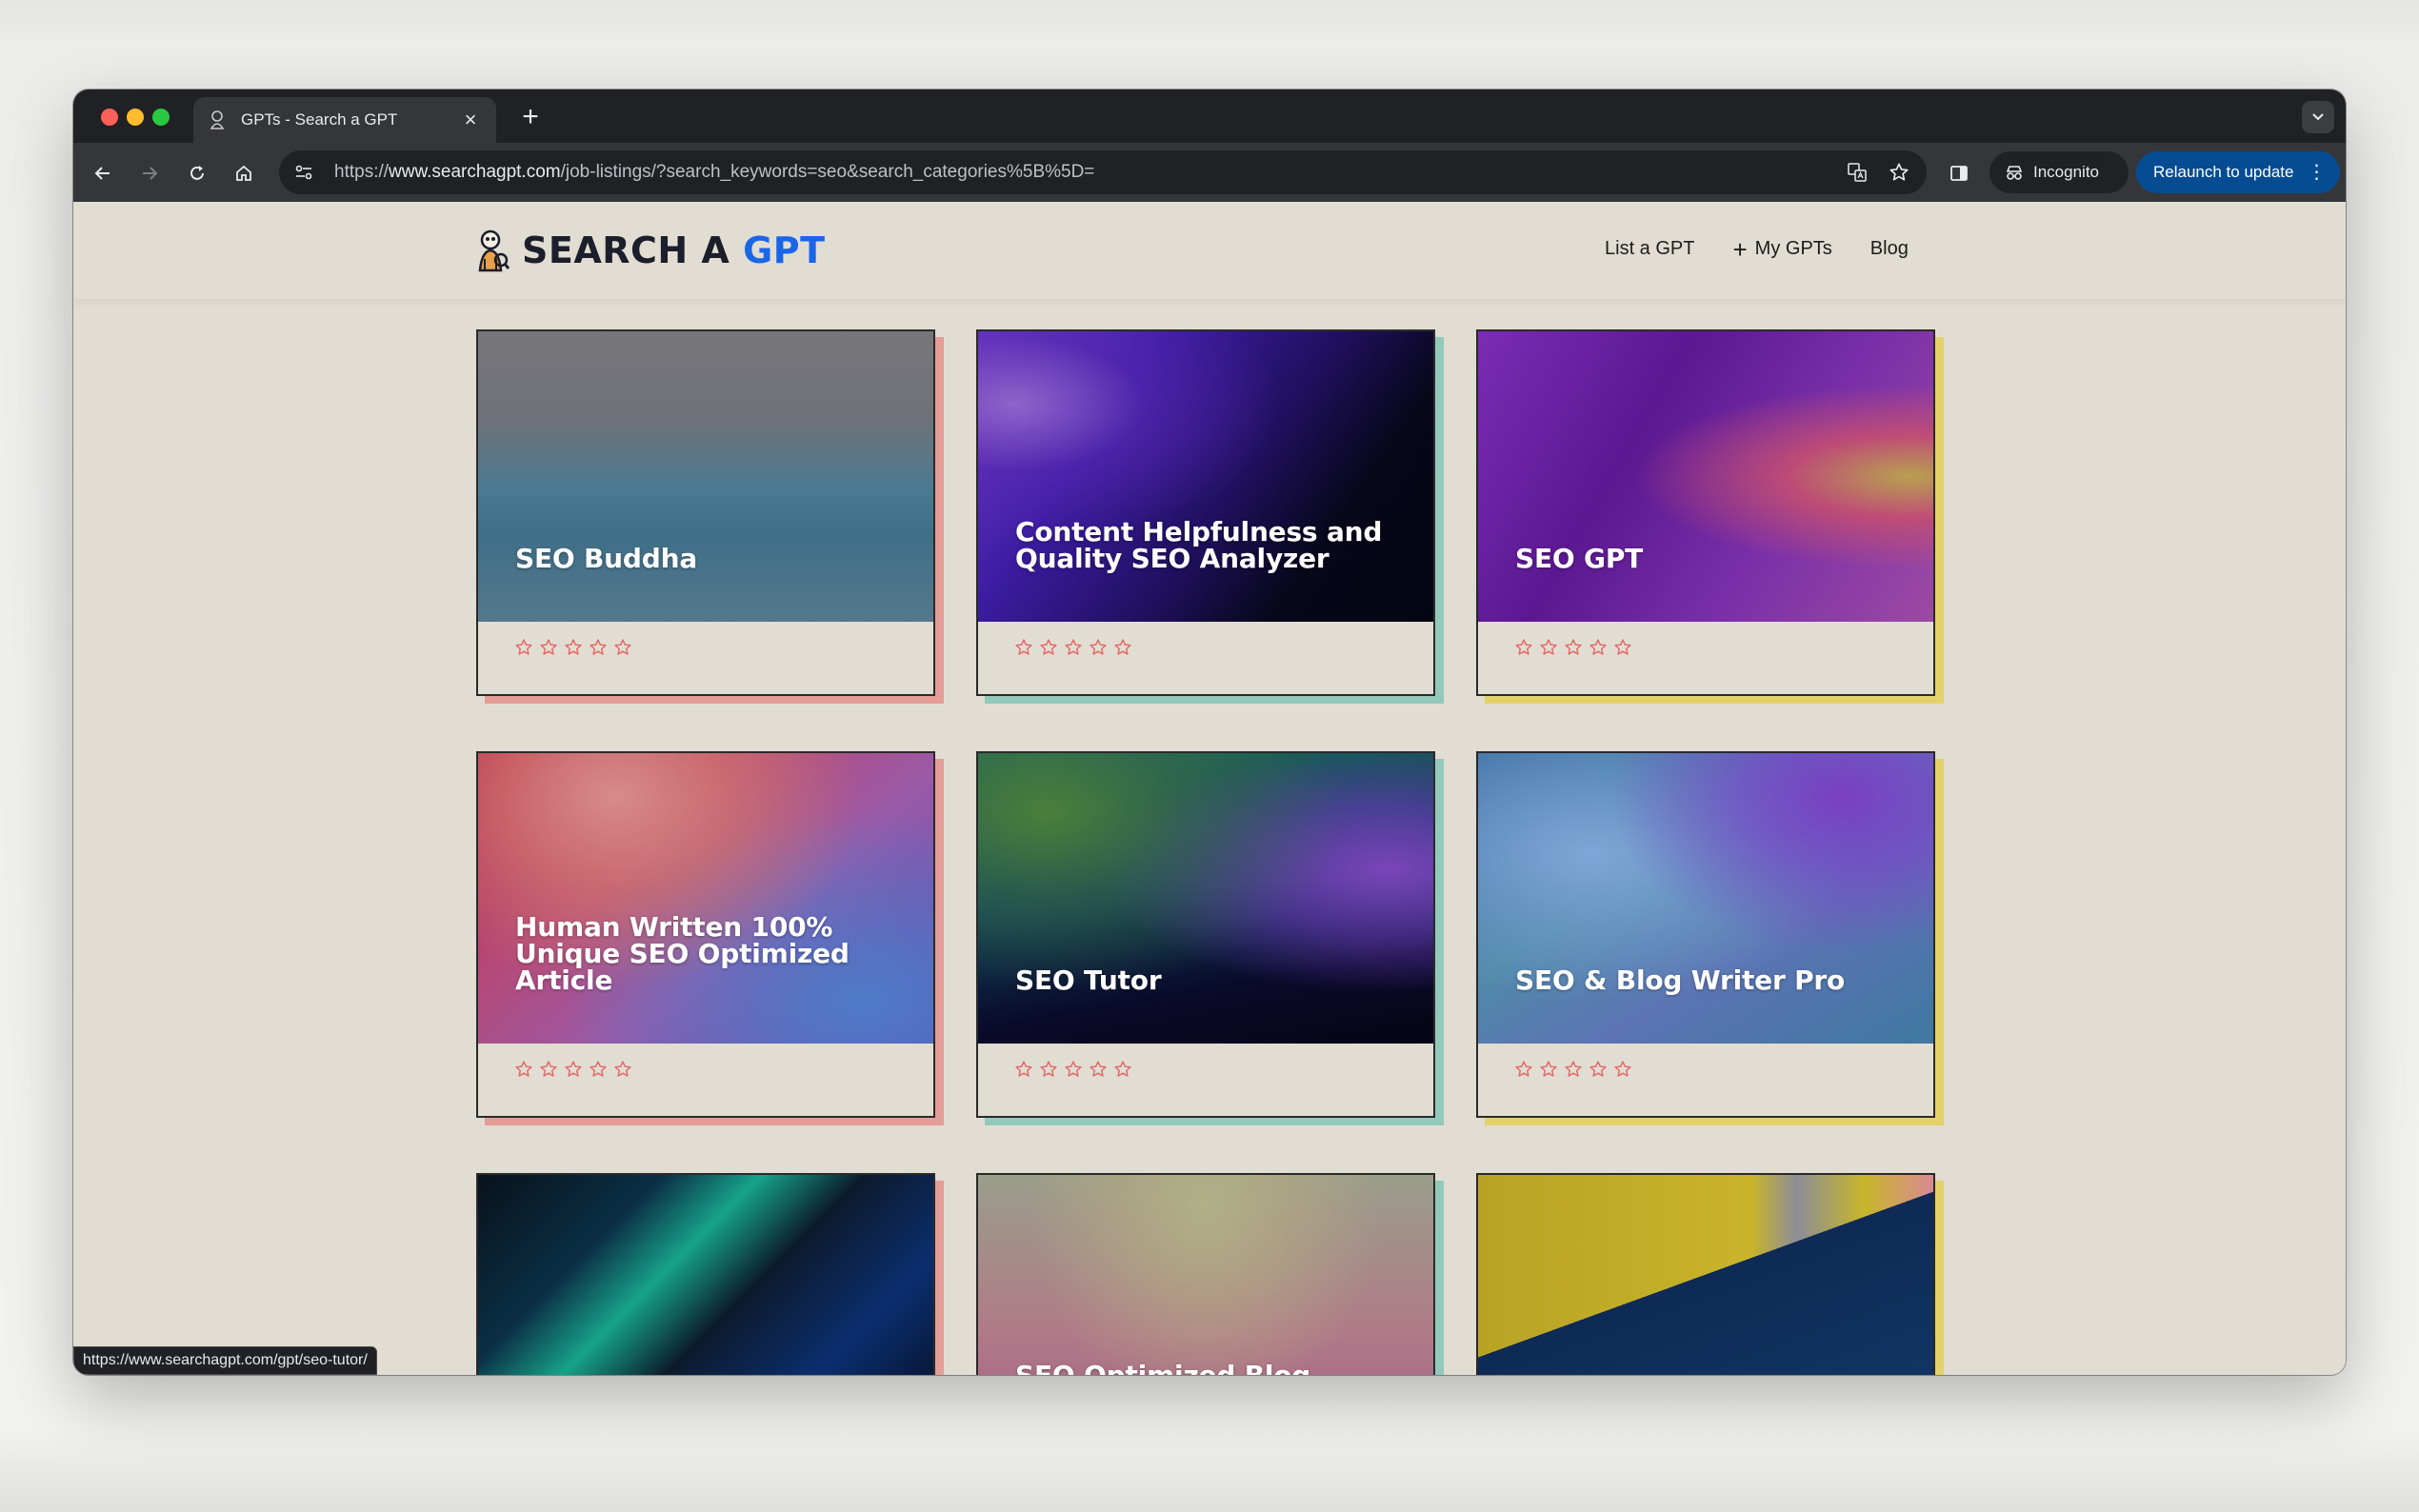  I want to click on side-panel-icon, so click(1959, 173).